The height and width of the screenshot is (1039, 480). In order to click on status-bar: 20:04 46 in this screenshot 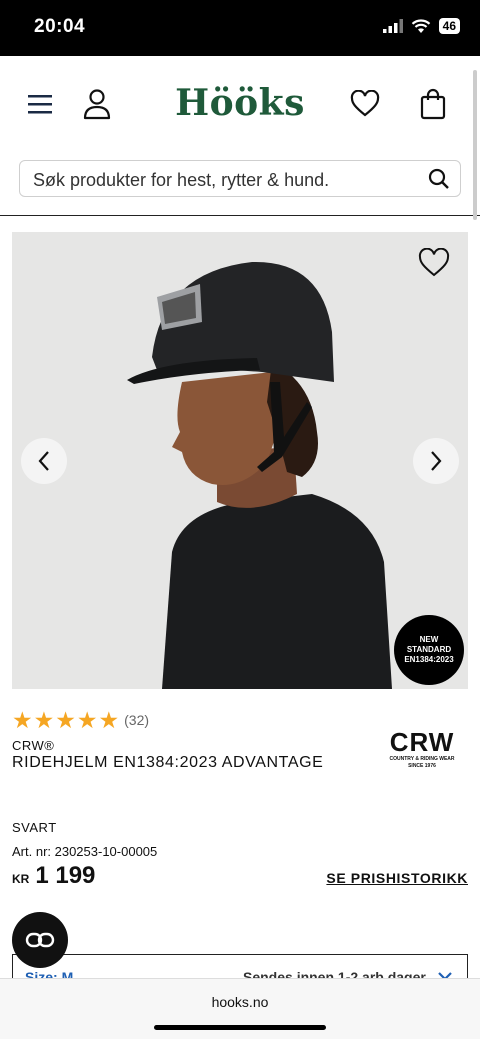, I will do `click(240, 28)`.